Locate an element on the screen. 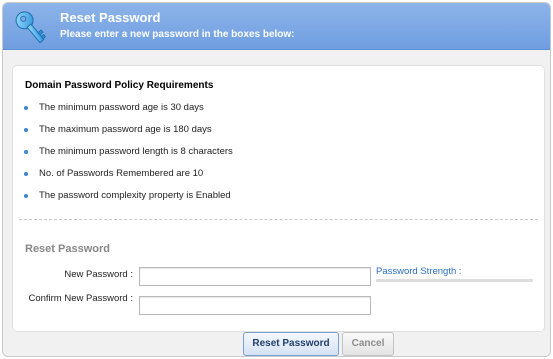 Image resolution: width=553 pixels, height=359 pixels. reset-section-title: Reset Password is located at coordinates (67, 249).